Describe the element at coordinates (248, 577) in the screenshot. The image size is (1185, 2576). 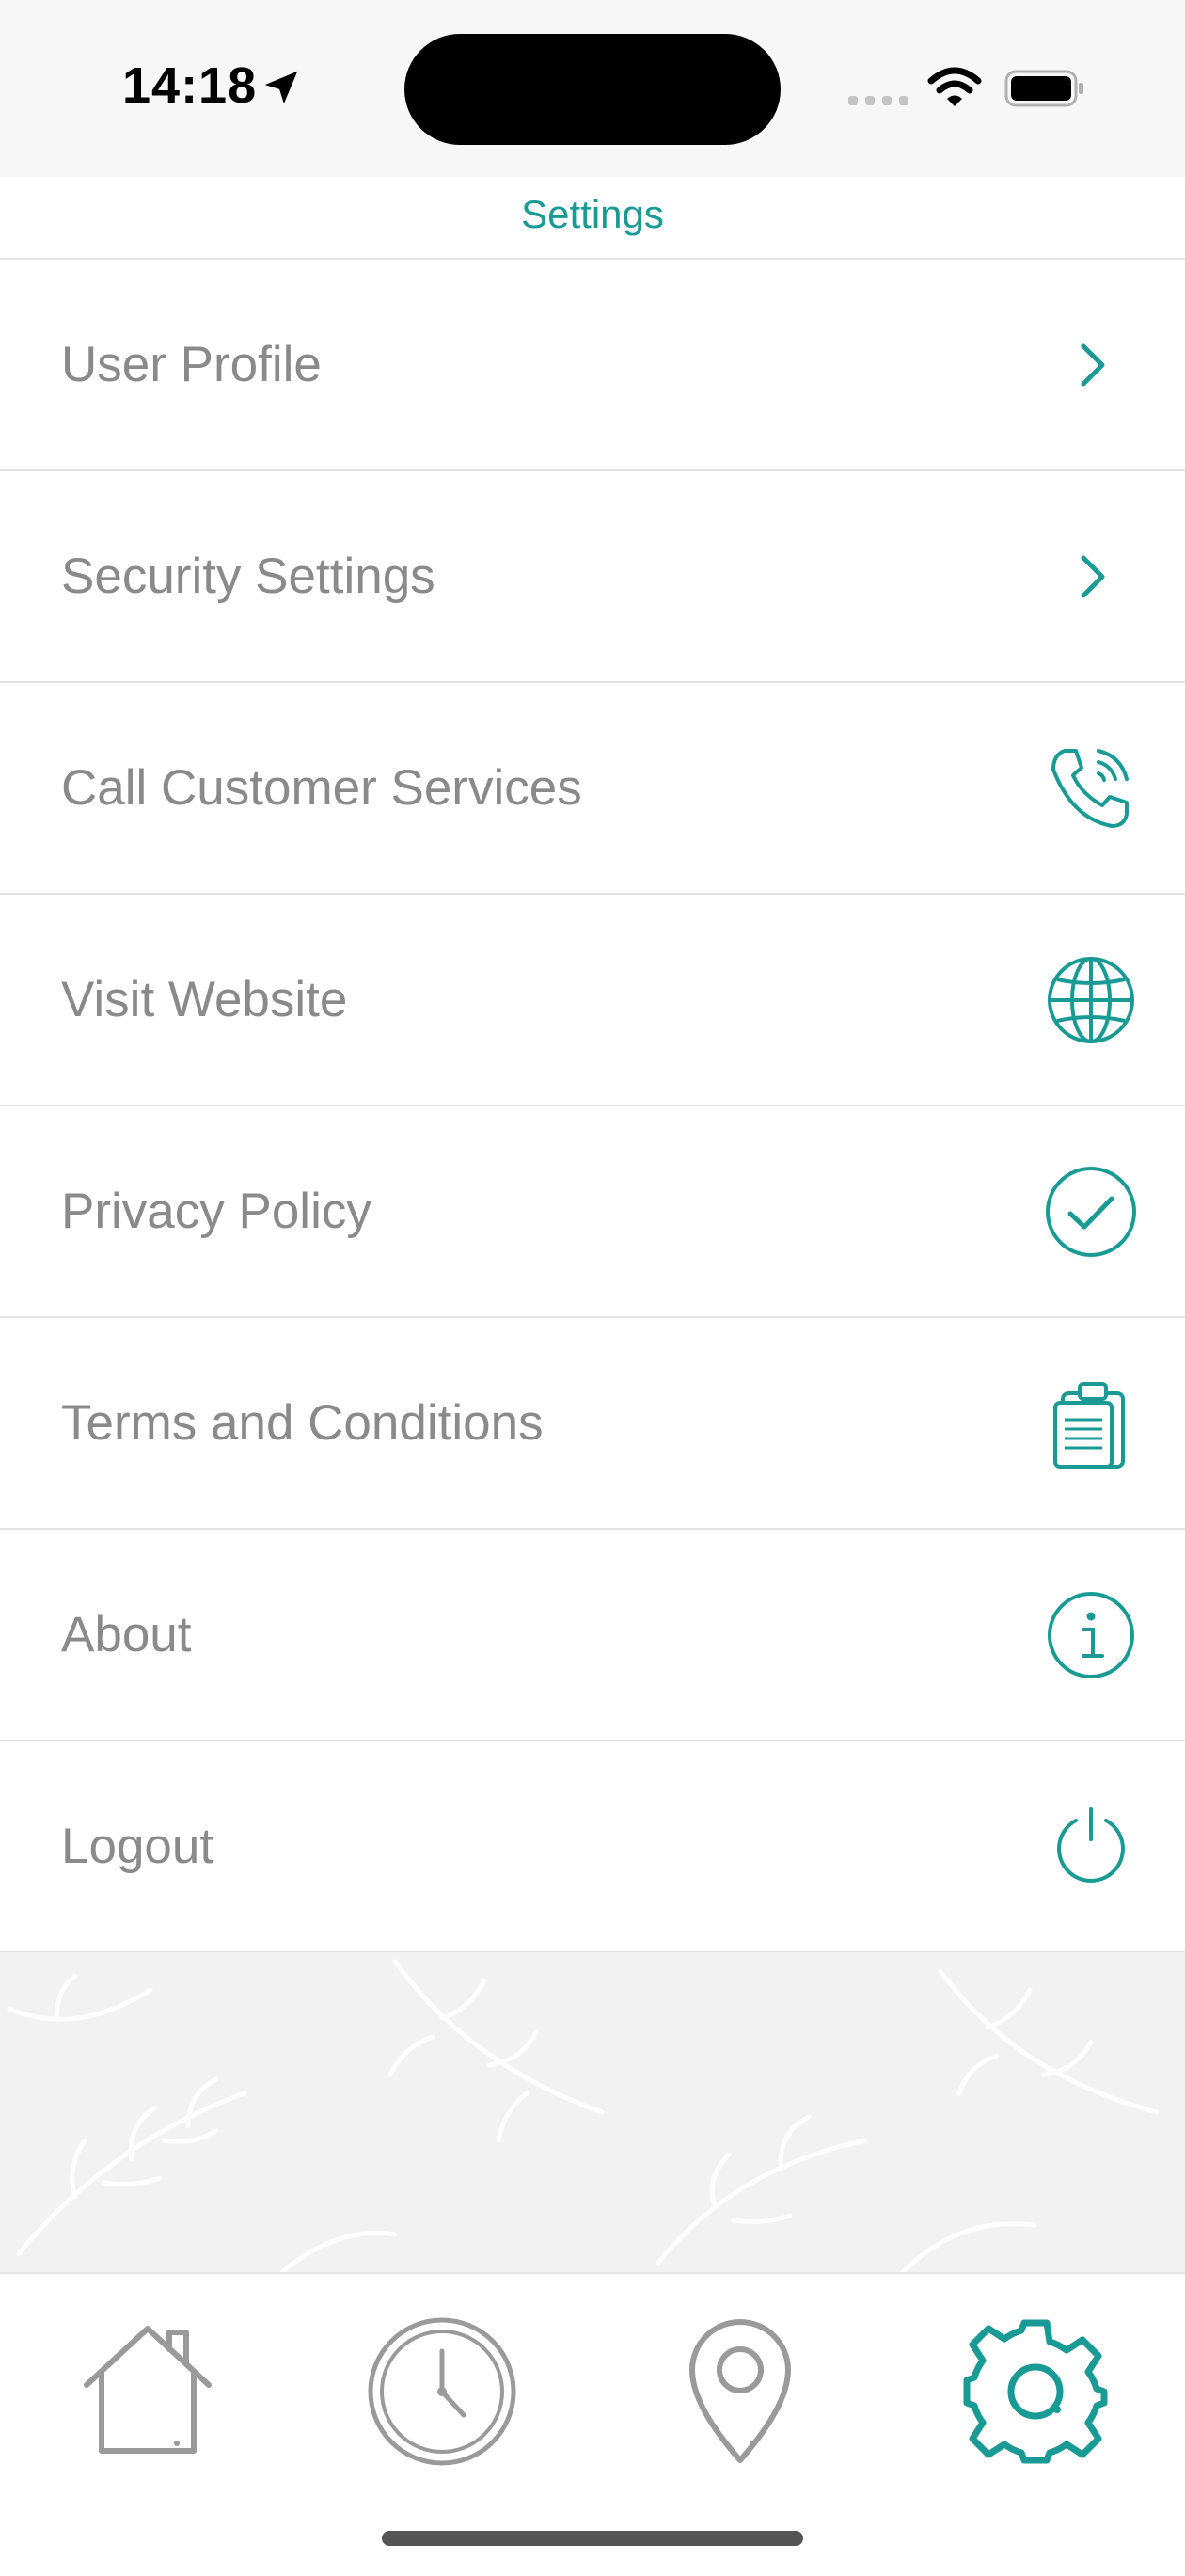
I see `settings-item-label: Security Settings` at that location.